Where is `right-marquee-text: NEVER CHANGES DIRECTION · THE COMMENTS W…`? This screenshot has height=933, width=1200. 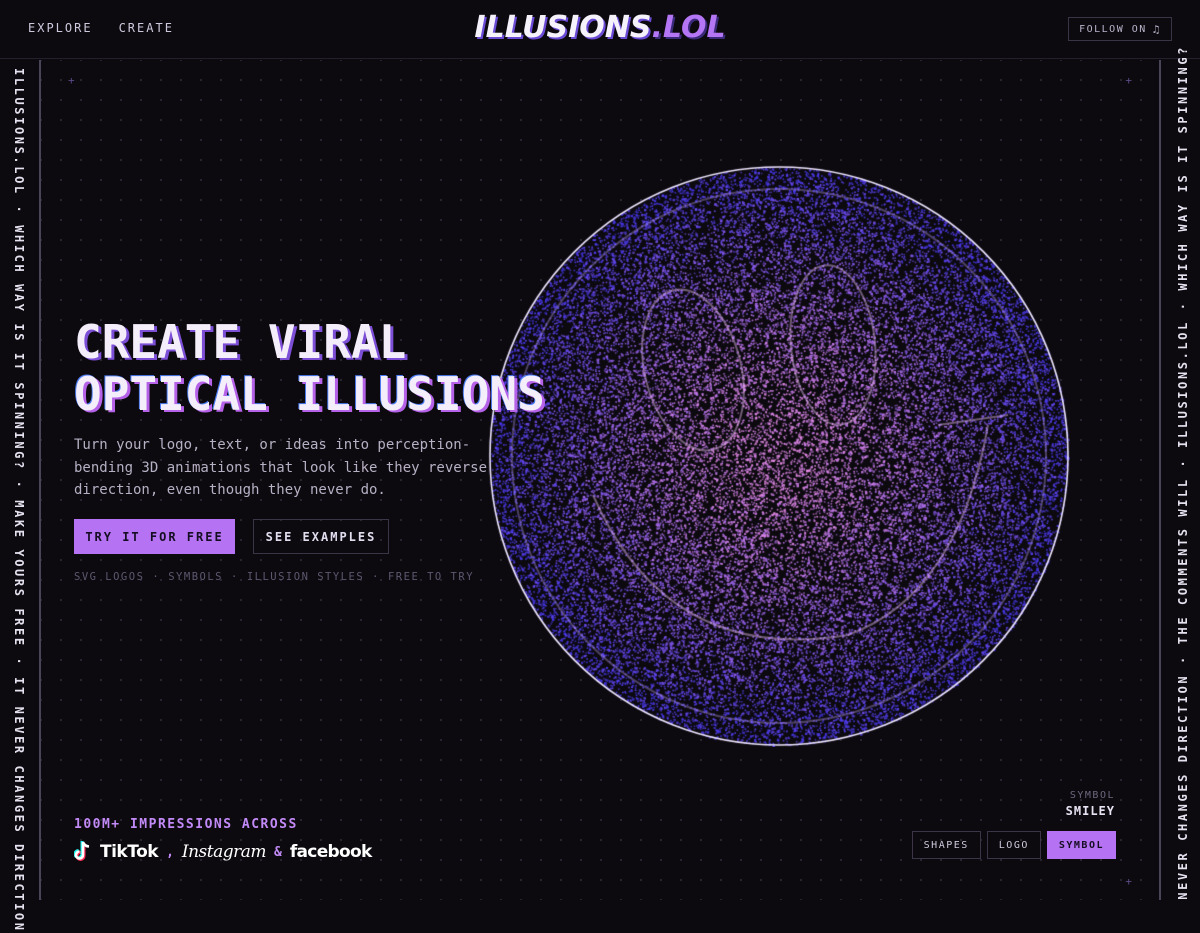 right-marquee-text: NEVER CHANGES DIRECTION · THE COMMENTS W… is located at coordinates (1183, 472).